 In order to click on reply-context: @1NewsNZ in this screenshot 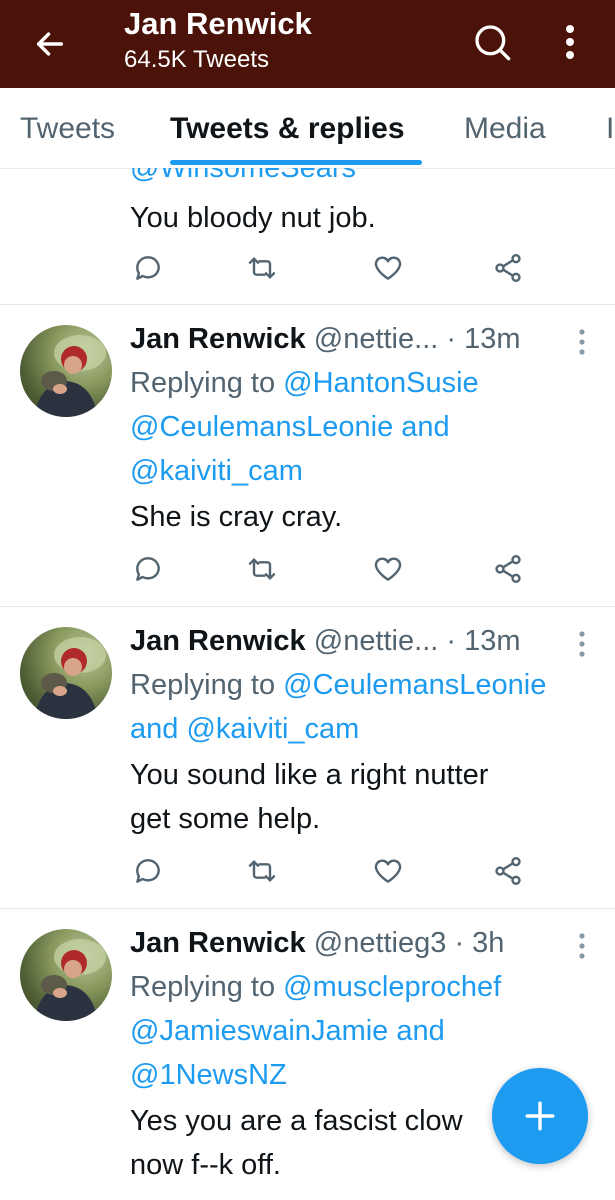, I will do `click(208, 1075)`.